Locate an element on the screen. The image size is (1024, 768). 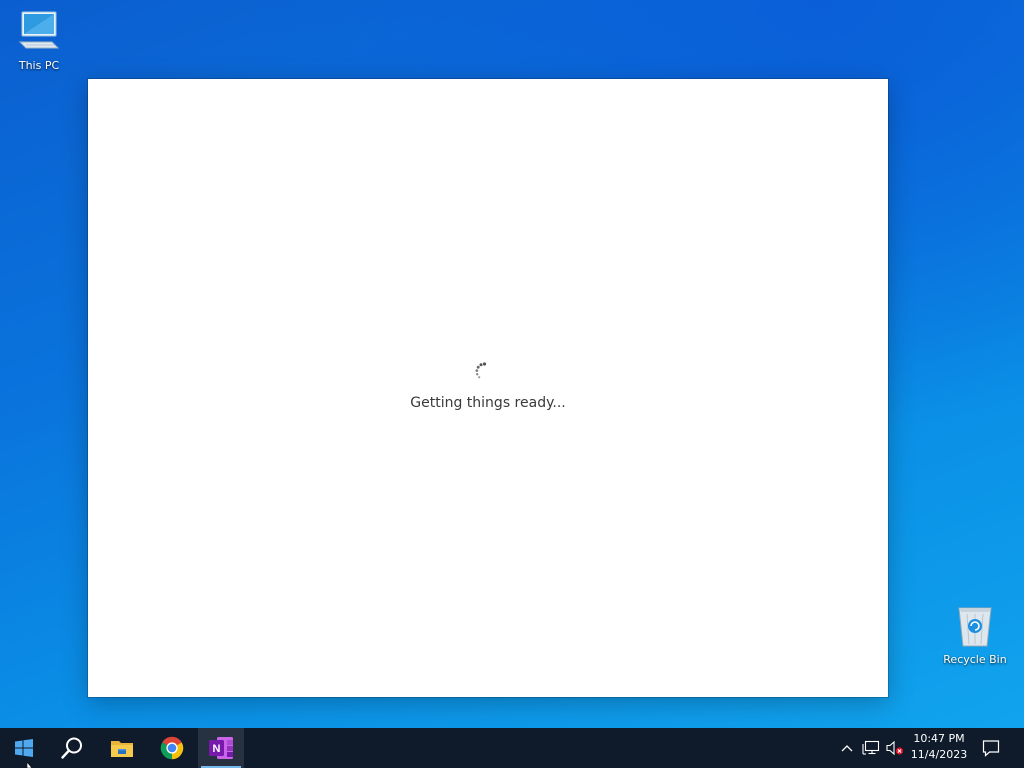
show-hidden-icons-button is located at coordinates (847, 748).